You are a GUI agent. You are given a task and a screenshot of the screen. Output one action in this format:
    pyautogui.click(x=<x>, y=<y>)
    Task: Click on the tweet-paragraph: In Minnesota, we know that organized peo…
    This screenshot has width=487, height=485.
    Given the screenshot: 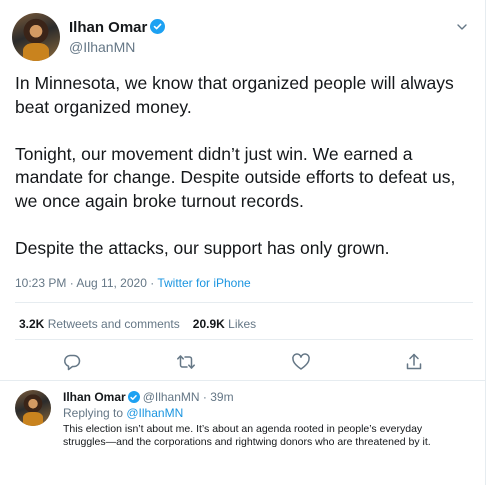 What is the action you would take?
    pyautogui.click(x=234, y=95)
    